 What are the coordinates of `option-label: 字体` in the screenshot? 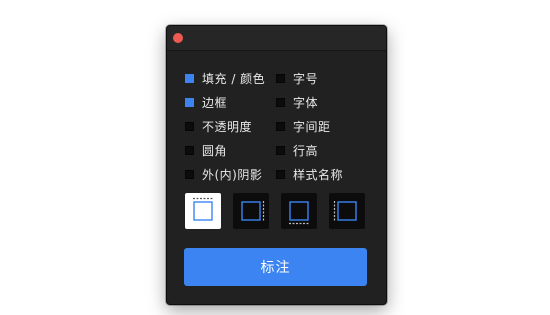 It's located at (306, 102).